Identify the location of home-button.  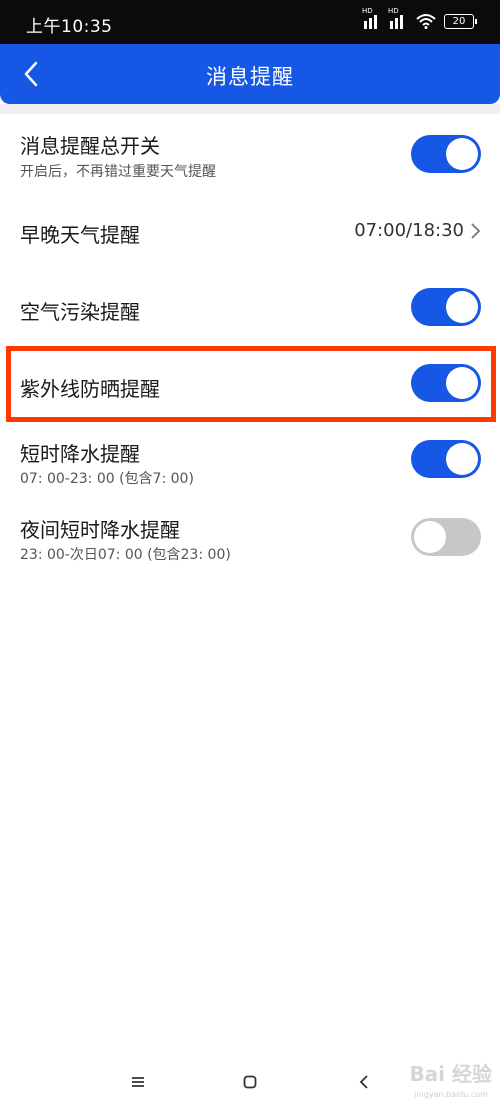
(250, 1082).